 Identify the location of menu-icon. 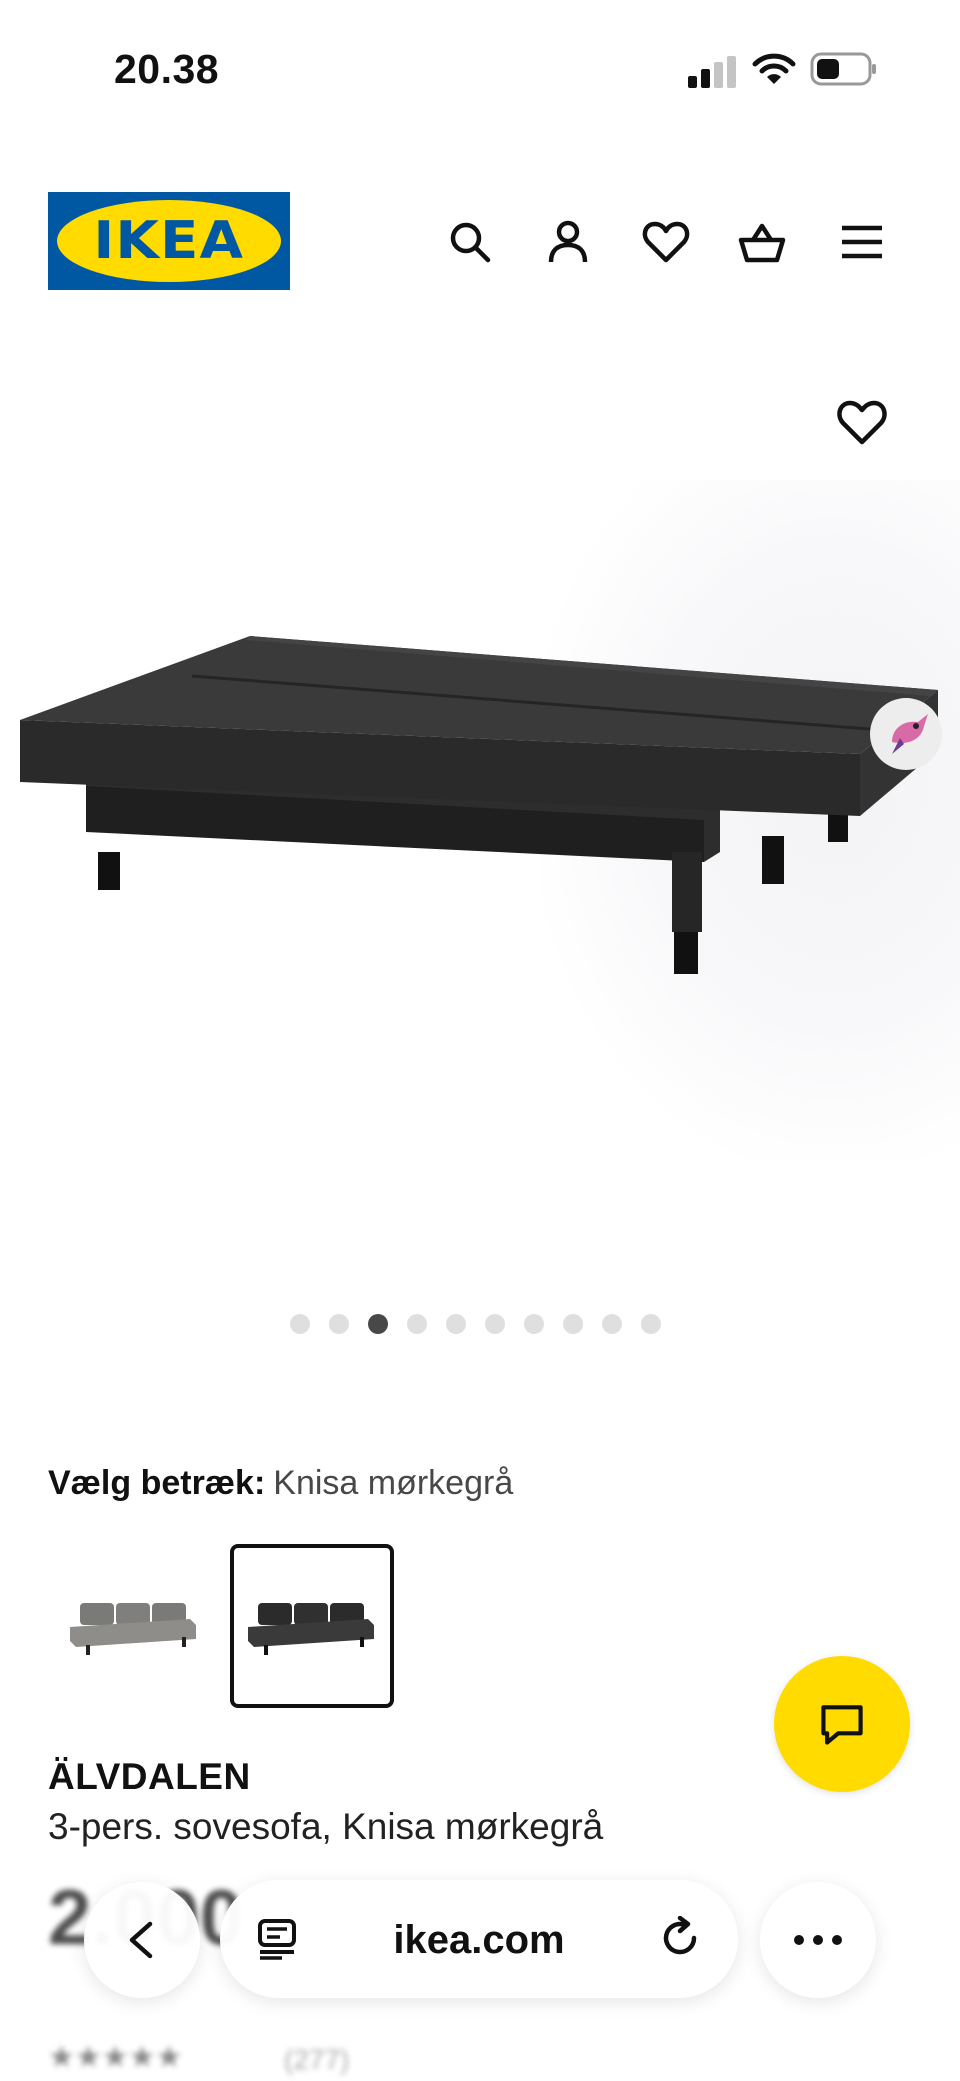
(862, 242).